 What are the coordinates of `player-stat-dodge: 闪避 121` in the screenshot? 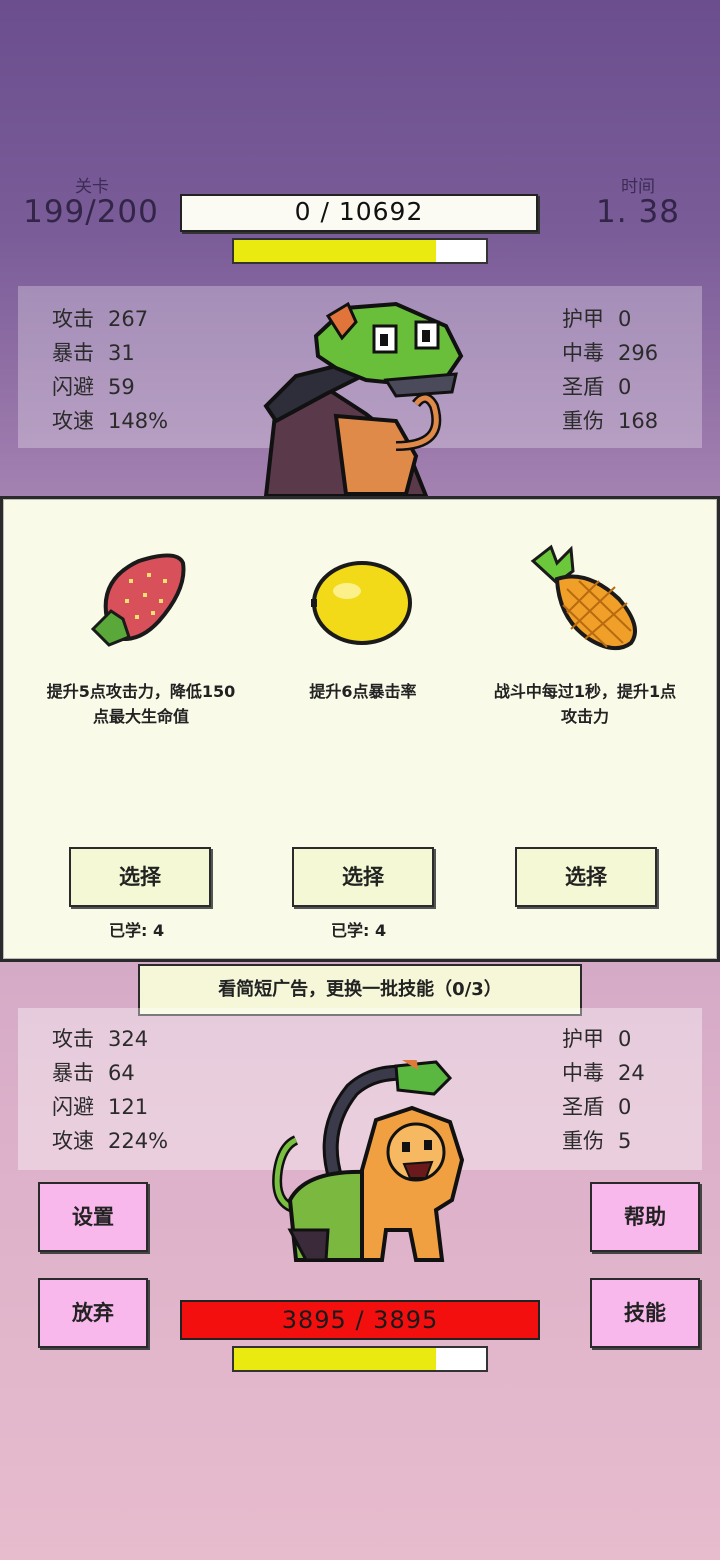 It's located at (100, 1107).